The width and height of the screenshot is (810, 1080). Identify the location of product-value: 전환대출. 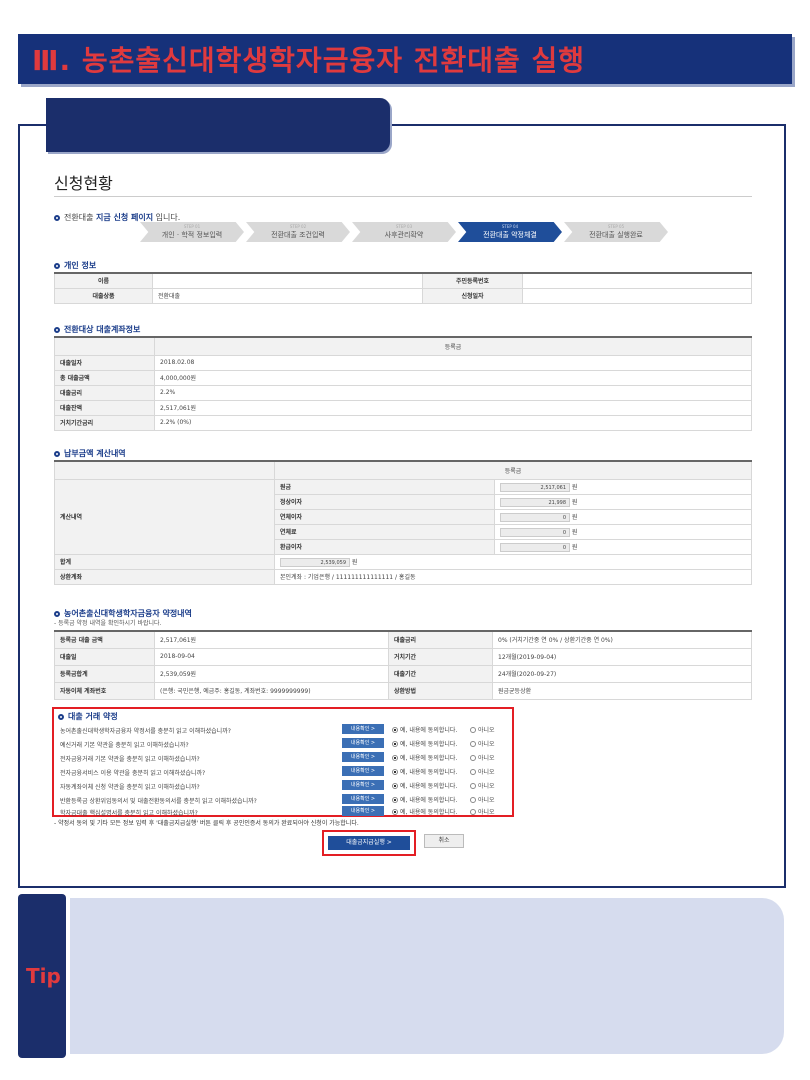
(287, 295).